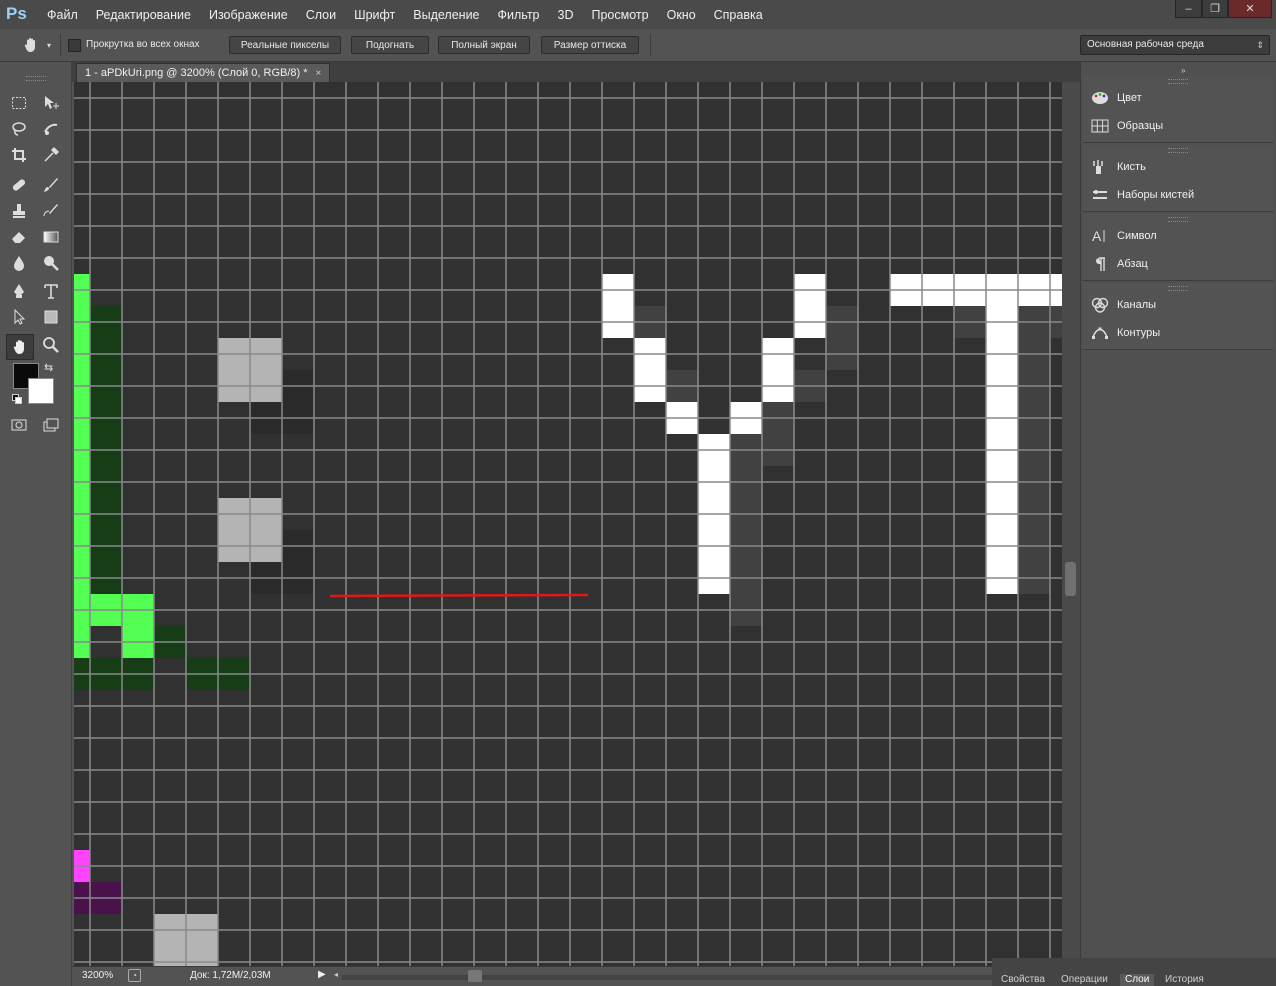 The height and width of the screenshot is (986, 1276). Describe the element at coordinates (19, 291) in the screenshot. I see `pen-tool-icon` at that location.